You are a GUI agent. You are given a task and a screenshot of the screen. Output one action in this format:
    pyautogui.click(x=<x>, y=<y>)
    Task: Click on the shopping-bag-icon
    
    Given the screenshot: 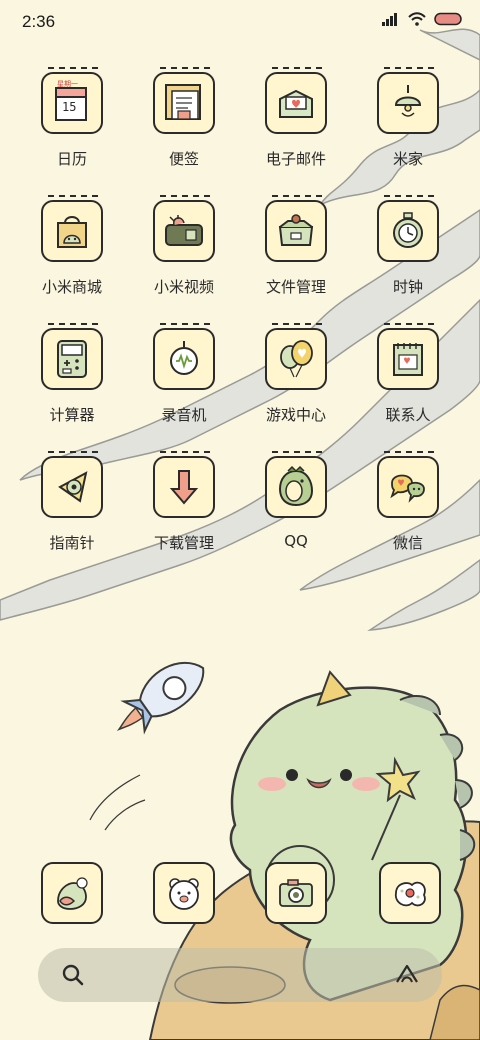 What is the action you would take?
    pyautogui.click(x=72, y=228)
    